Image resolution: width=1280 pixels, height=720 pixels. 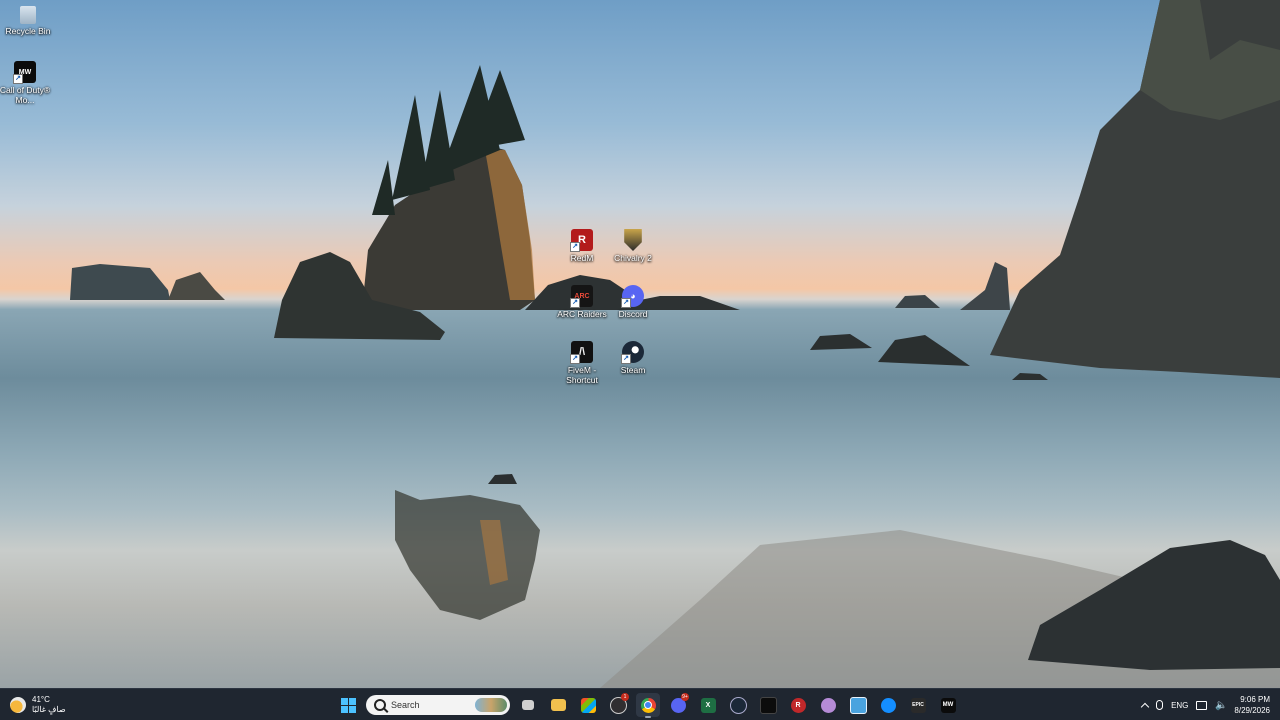 I want to click on system-tray: ENG 🔈 9:06 PM 8/29/2026, so click(x=1205, y=705).